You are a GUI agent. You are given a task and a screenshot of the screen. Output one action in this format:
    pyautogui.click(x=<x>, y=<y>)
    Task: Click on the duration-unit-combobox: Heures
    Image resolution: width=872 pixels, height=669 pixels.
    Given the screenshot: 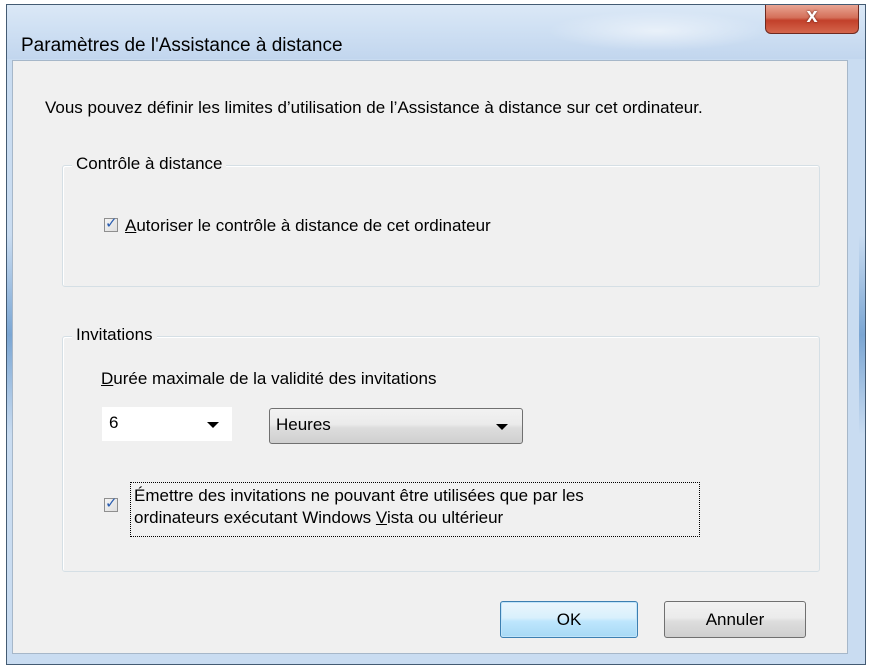 What is the action you would take?
    pyautogui.click(x=396, y=426)
    